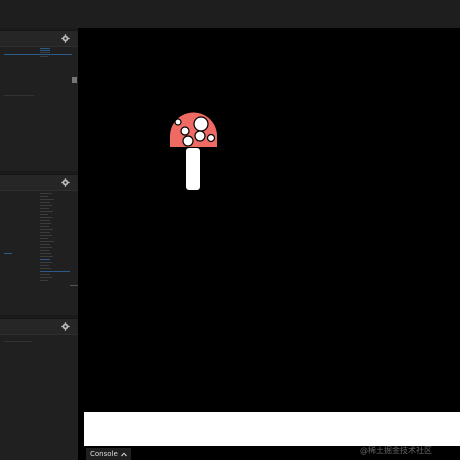  What do you see at coordinates (193, 169) in the screenshot?
I see `mushroom-stem` at bounding box center [193, 169].